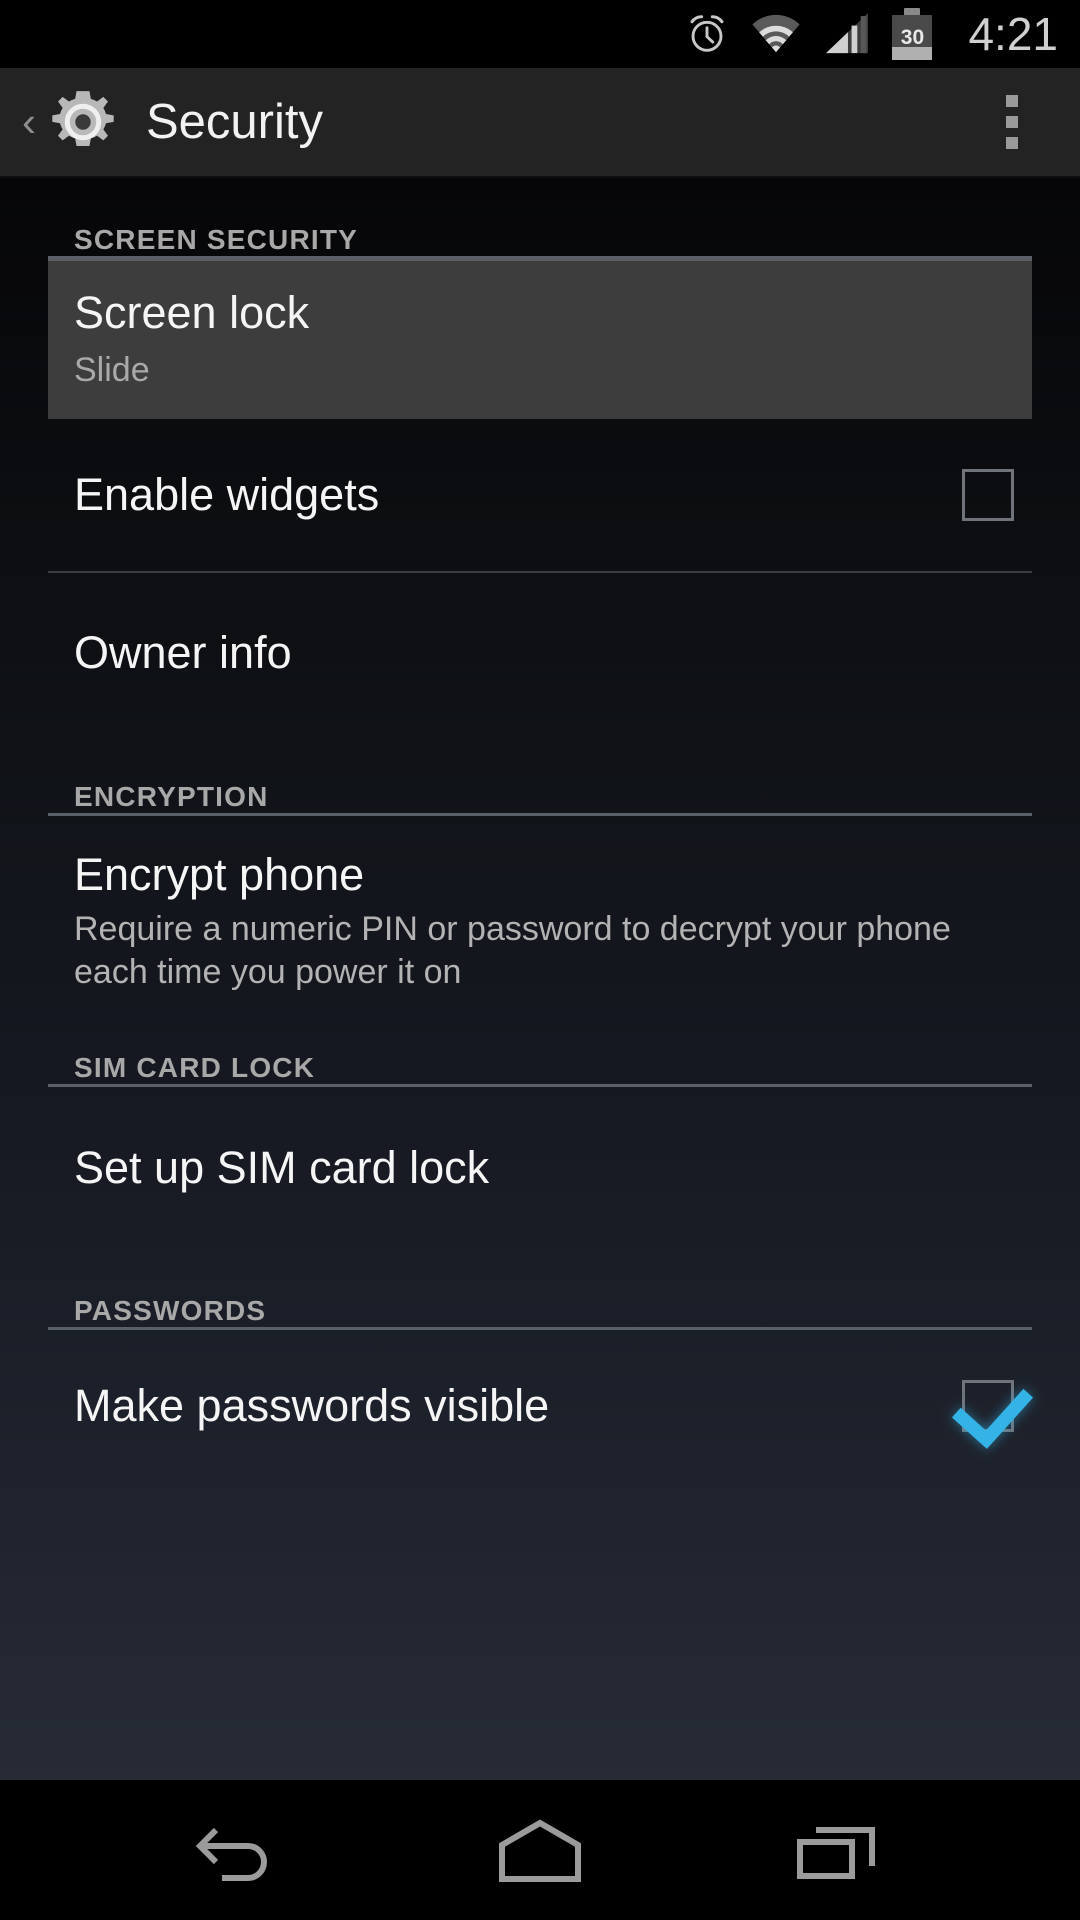 Image resolution: width=1080 pixels, height=1920 pixels. Describe the element at coordinates (282, 1167) in the screenshot. I see `setting-title: Set up SIM card lock` at that location.